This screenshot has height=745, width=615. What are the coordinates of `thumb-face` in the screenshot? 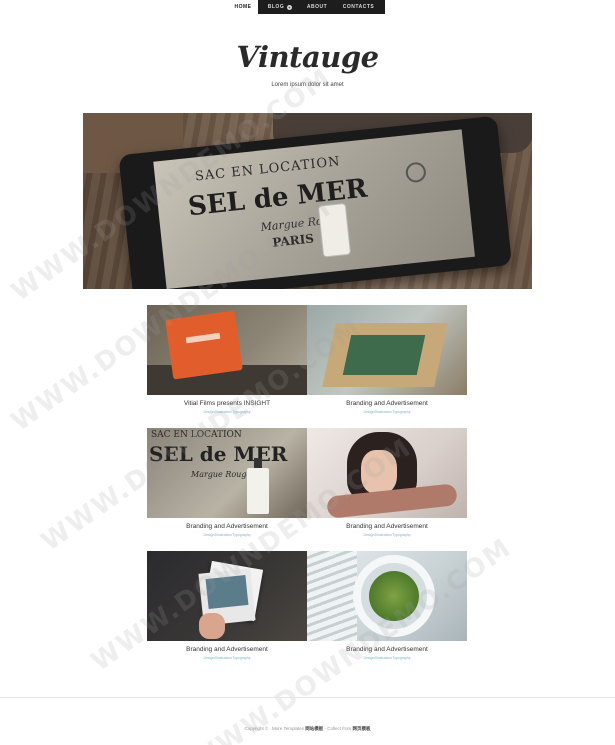 It's located at (379, 472).